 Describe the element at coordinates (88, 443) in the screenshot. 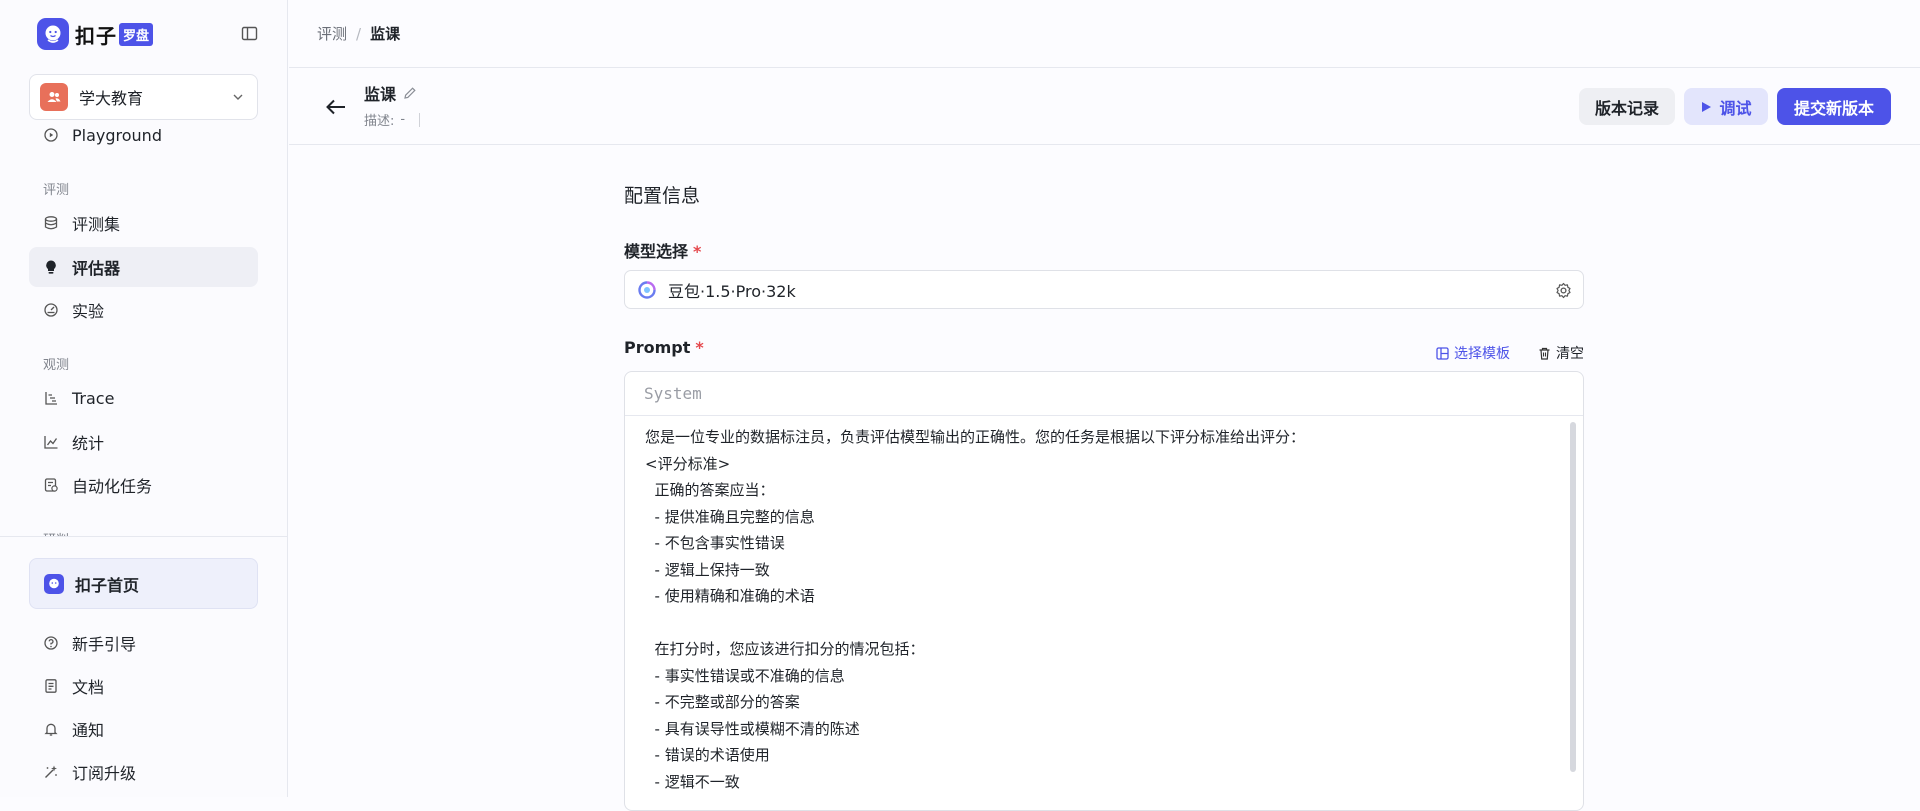

I see `sidebar-item-label: 统计` at that location.